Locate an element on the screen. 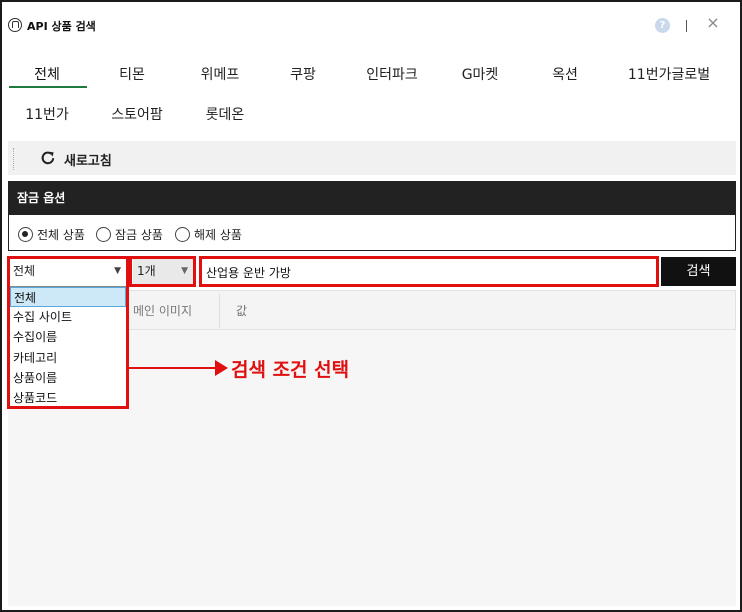 This screenshot has width=742, height=612. close-icon: × is located at coordinates (713, 23).